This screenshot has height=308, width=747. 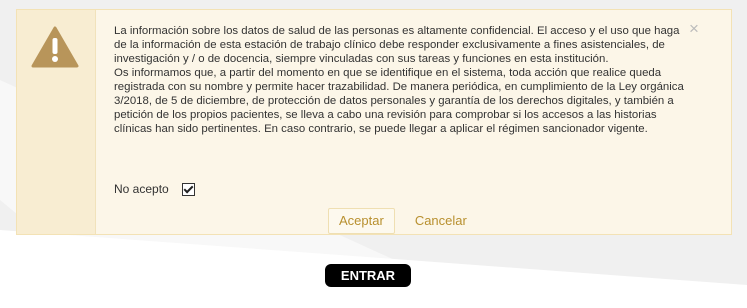 What do you see at coordinates (368, 275) in the screenshot?
I see `enter-button: ENTRAR` at bounding box center [368, 275].